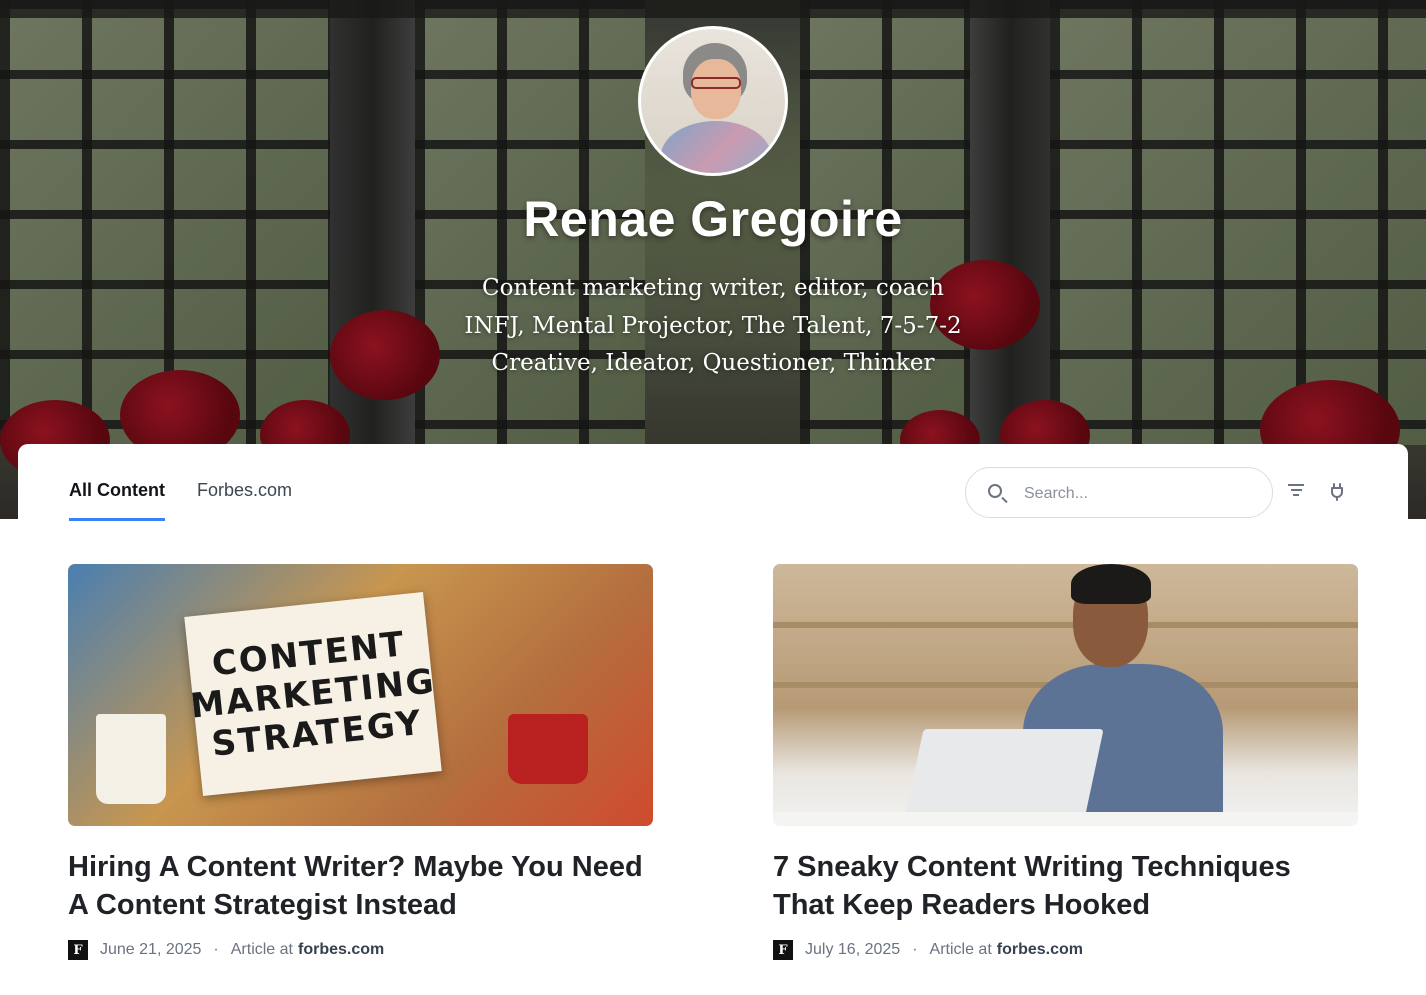 The image size is (1426, 995). Describe the element at coordinates (1296, 492) in the screenshot. I see `filter-icon` at that location.